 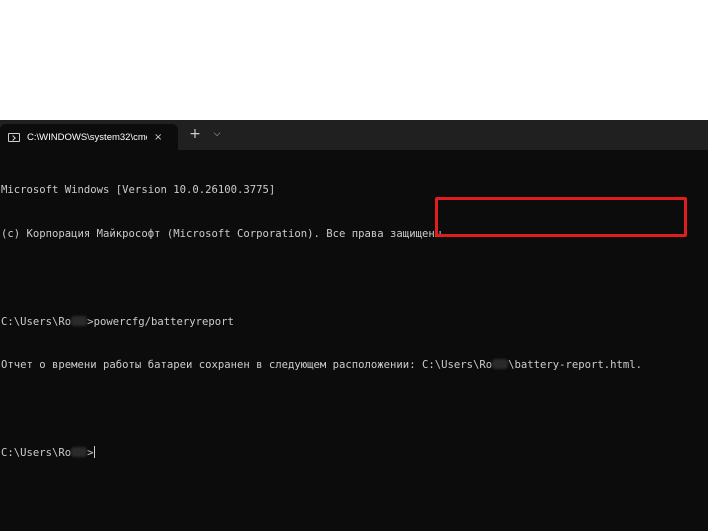 I want to click on report-path-prefix: C:\Users\Ro, so click(x=457, y=365).